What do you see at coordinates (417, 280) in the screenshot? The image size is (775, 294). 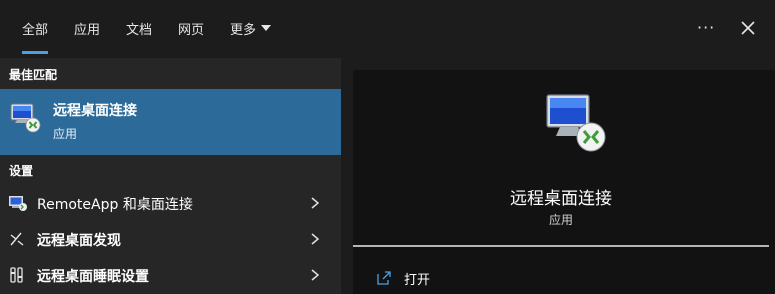 I see `open-button-label: 打开` at bounding box center [417, 280].